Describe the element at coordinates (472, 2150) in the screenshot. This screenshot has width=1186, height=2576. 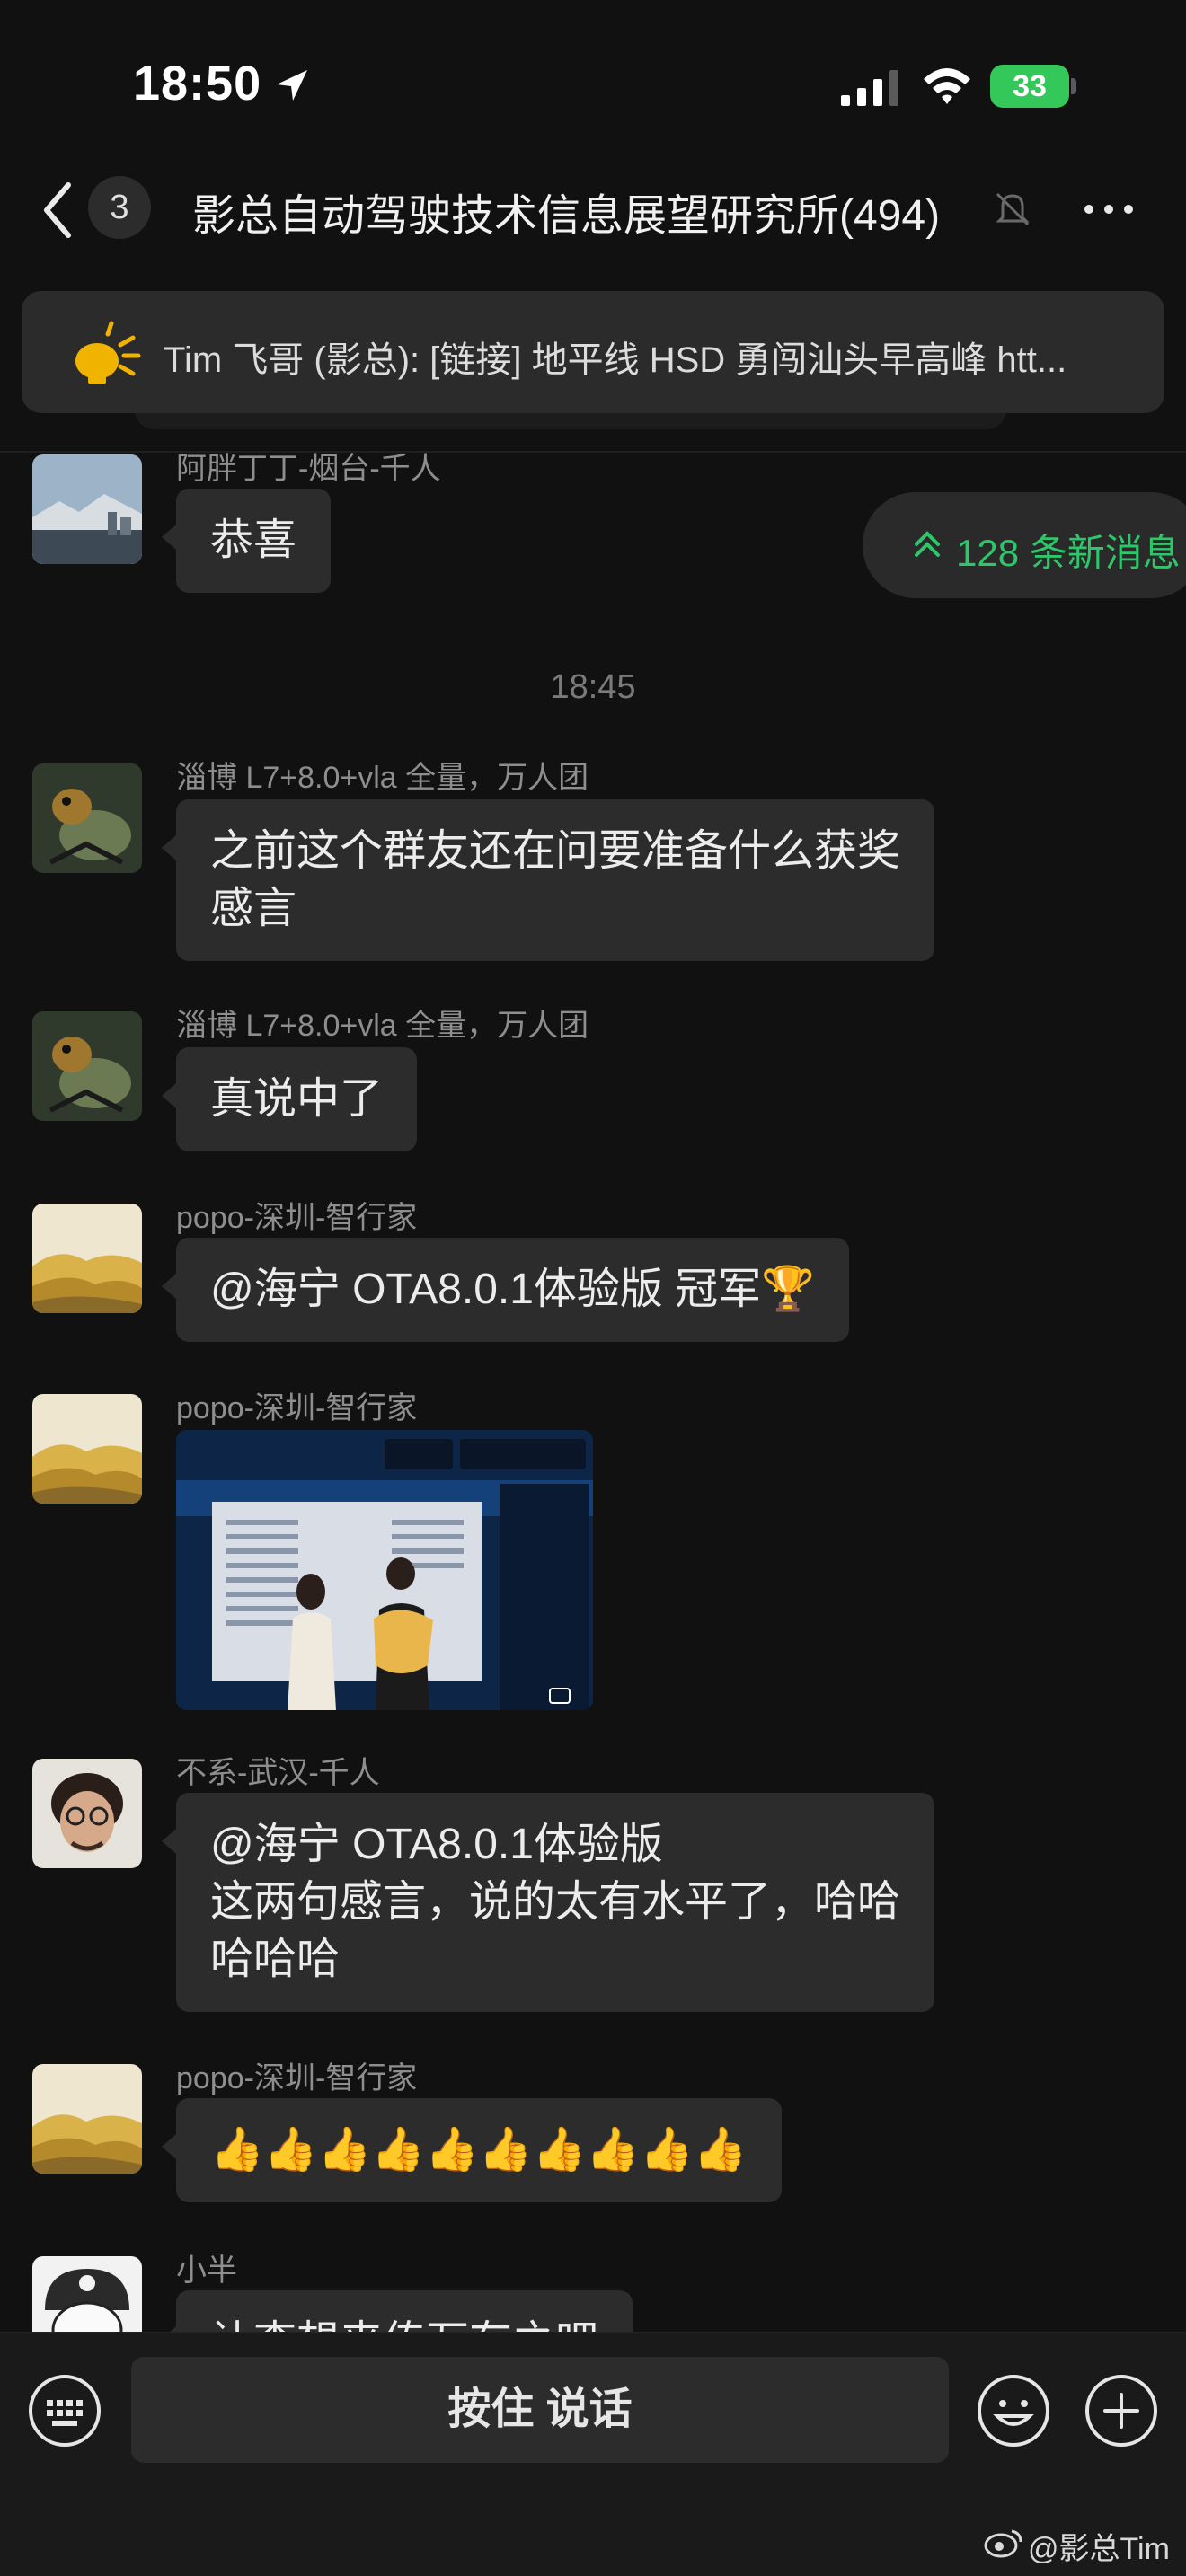
I see `message-bubble: 👍👍👍👍👍👍👍👍👍👍` at that location.